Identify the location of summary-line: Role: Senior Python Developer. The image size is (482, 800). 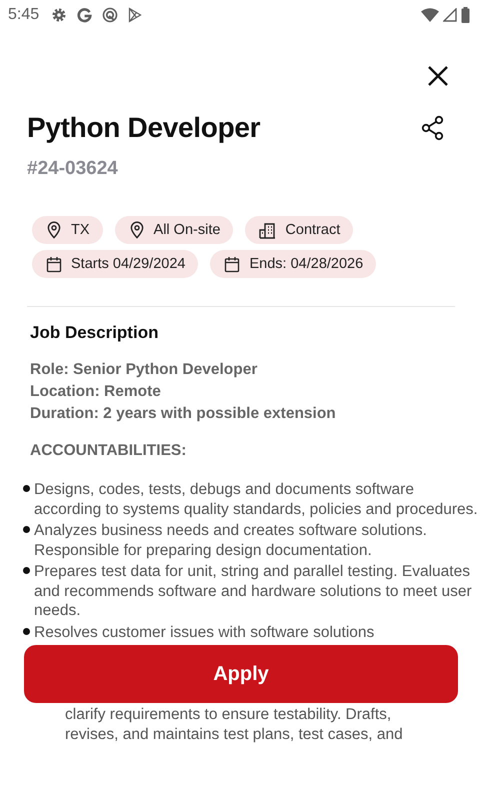
(144, 370).